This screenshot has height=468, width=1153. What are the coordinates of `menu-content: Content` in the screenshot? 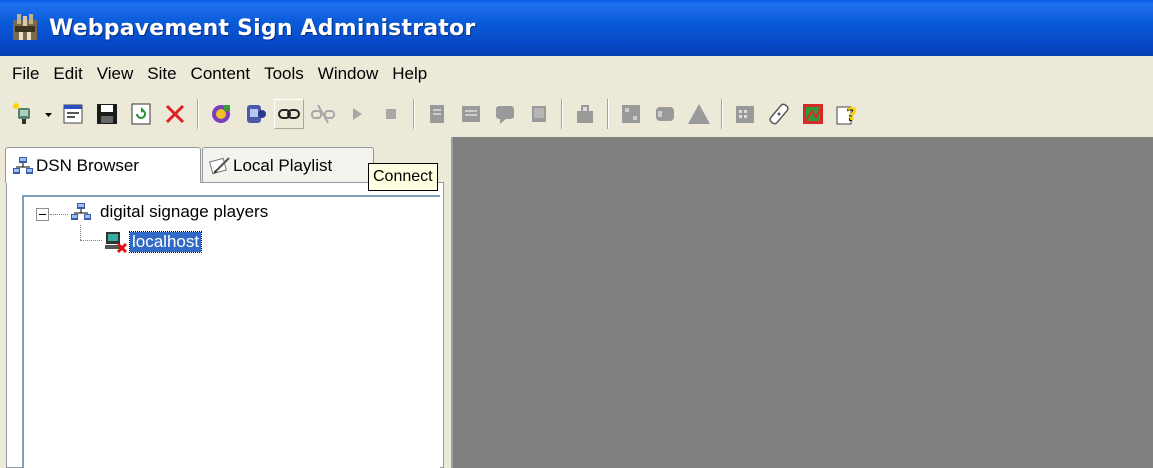 It's located at (221, 74).